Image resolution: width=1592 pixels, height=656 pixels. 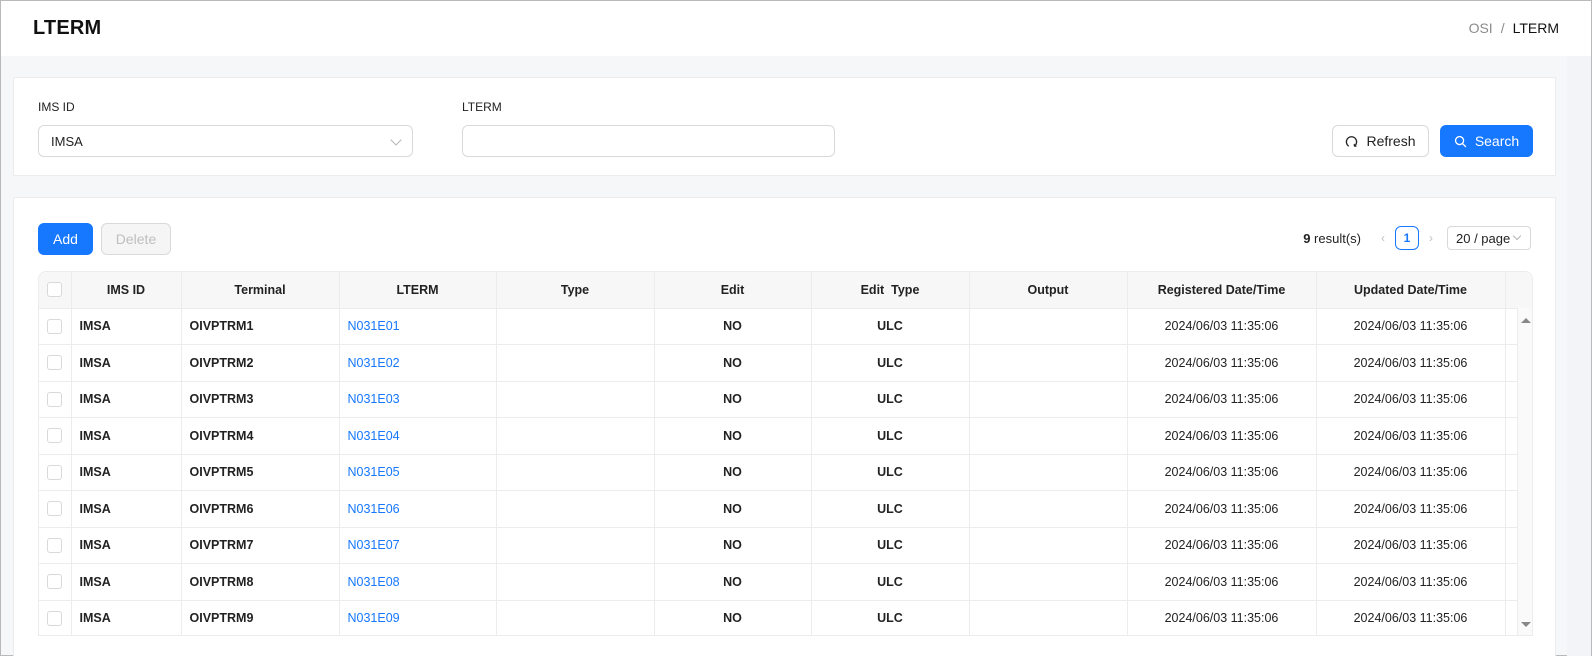 I want to click on select-all-checkbox-cell, so click(x=55, y=290).